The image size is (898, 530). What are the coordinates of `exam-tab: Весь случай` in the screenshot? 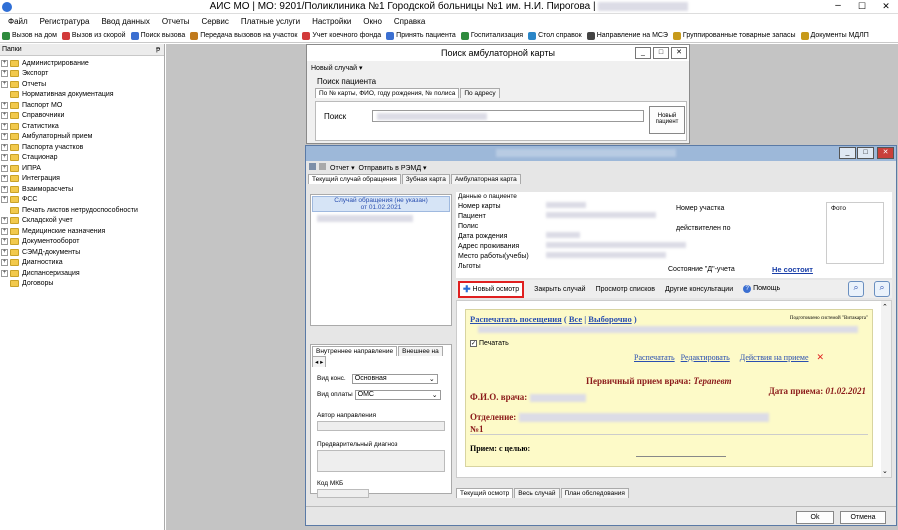 It's located at (537, 493).